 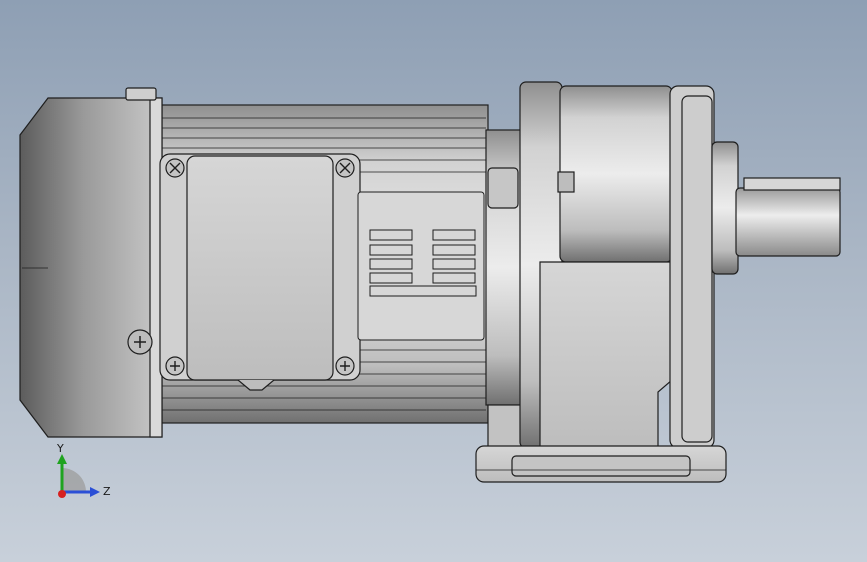 I want to click on triad-axes, so click(x=78, y=476).